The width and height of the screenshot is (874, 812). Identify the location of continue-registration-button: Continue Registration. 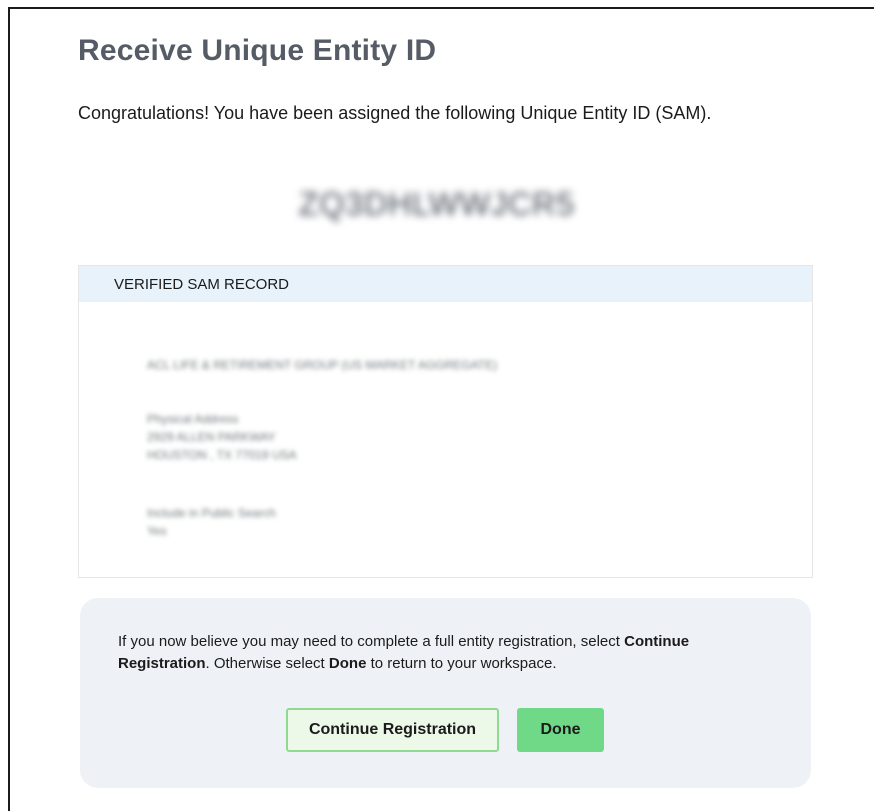
(392, 730).